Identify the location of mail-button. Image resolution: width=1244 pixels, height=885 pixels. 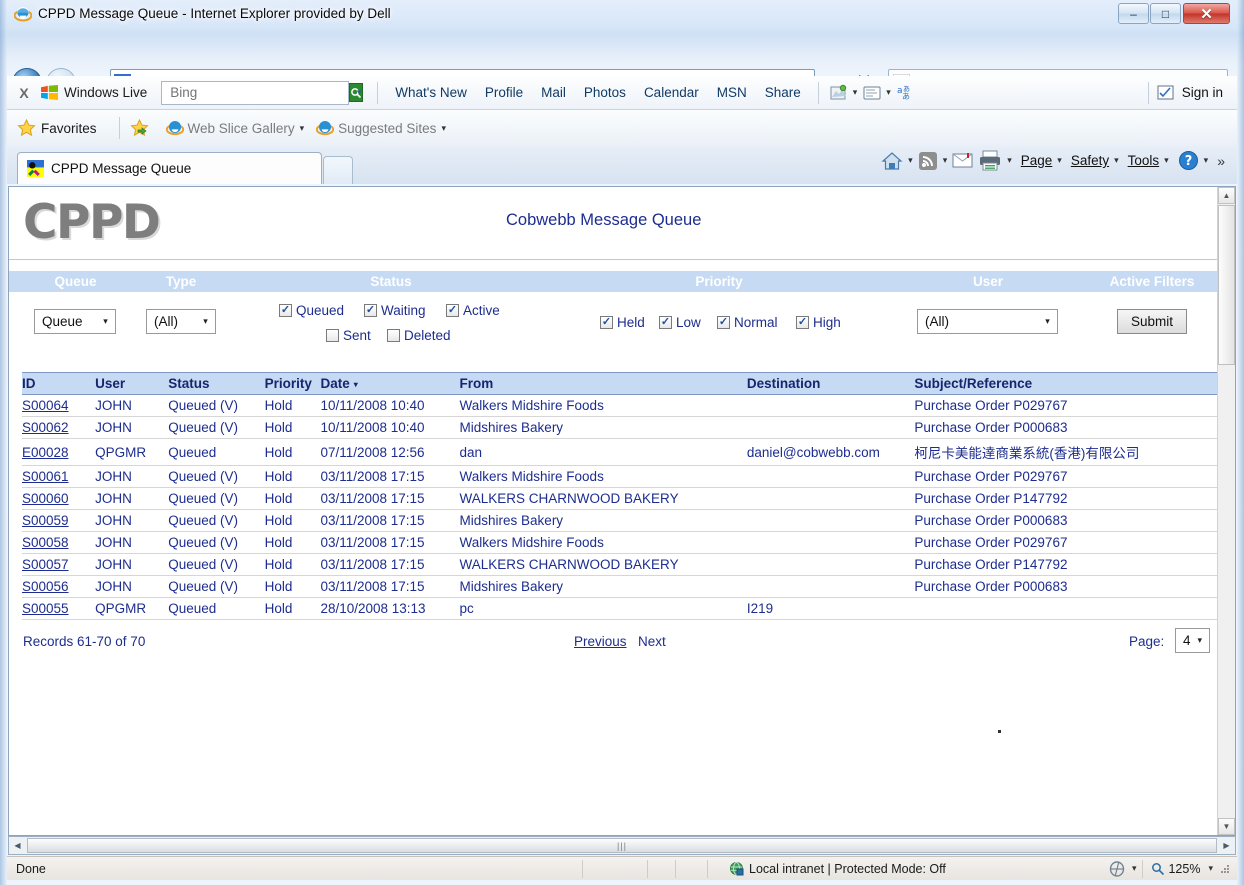
(962, 160).